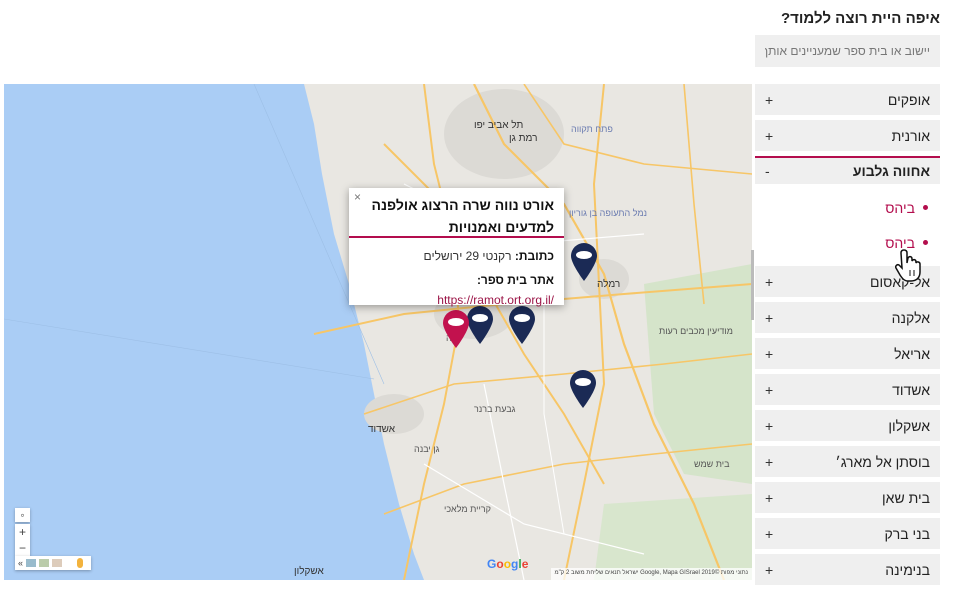  I want to click on close-icon: ×, so click(357, 197).